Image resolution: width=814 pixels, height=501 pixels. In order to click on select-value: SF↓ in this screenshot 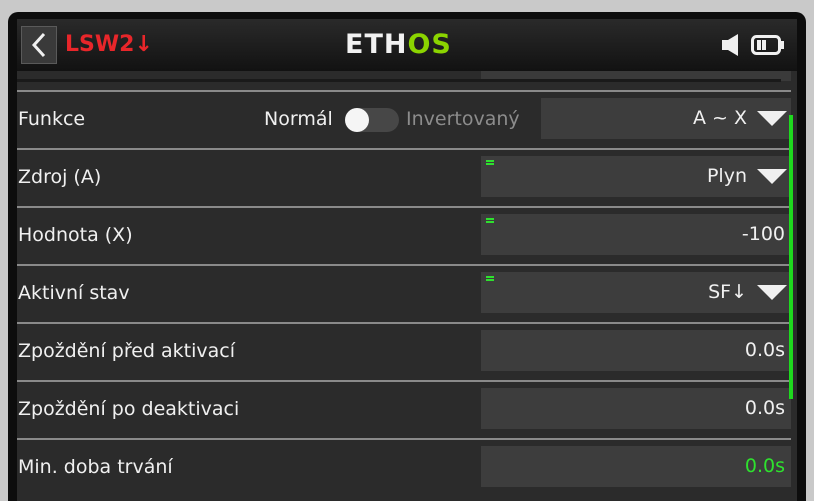, I will do `click(727, 292)`.